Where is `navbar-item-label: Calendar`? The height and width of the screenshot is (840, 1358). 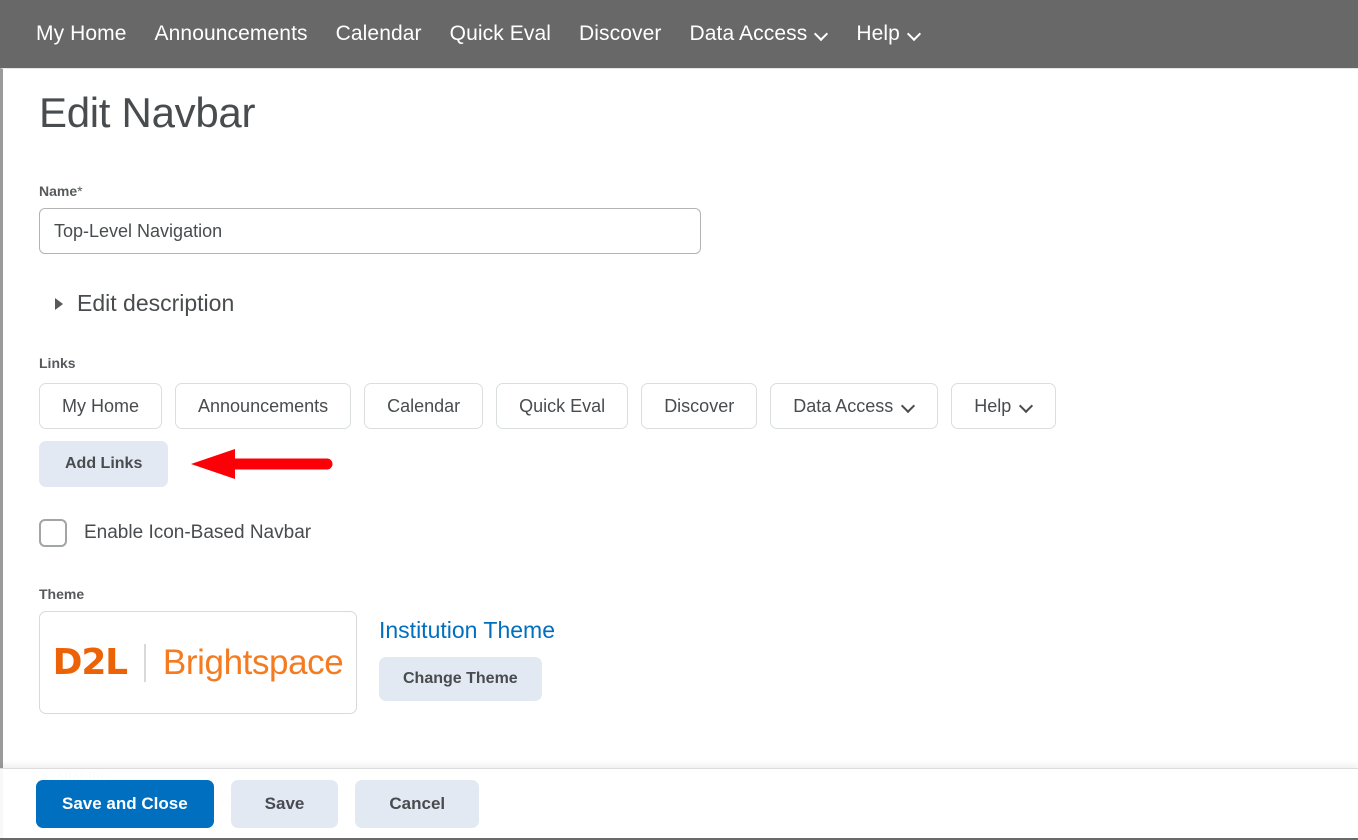
navbar-item-label: Calendar is located at coordinates (378, 33).